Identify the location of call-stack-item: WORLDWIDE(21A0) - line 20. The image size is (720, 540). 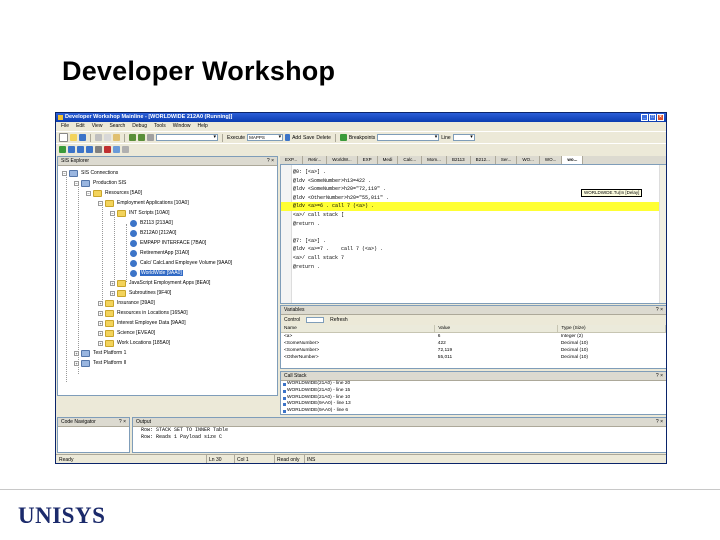
(473, 384).